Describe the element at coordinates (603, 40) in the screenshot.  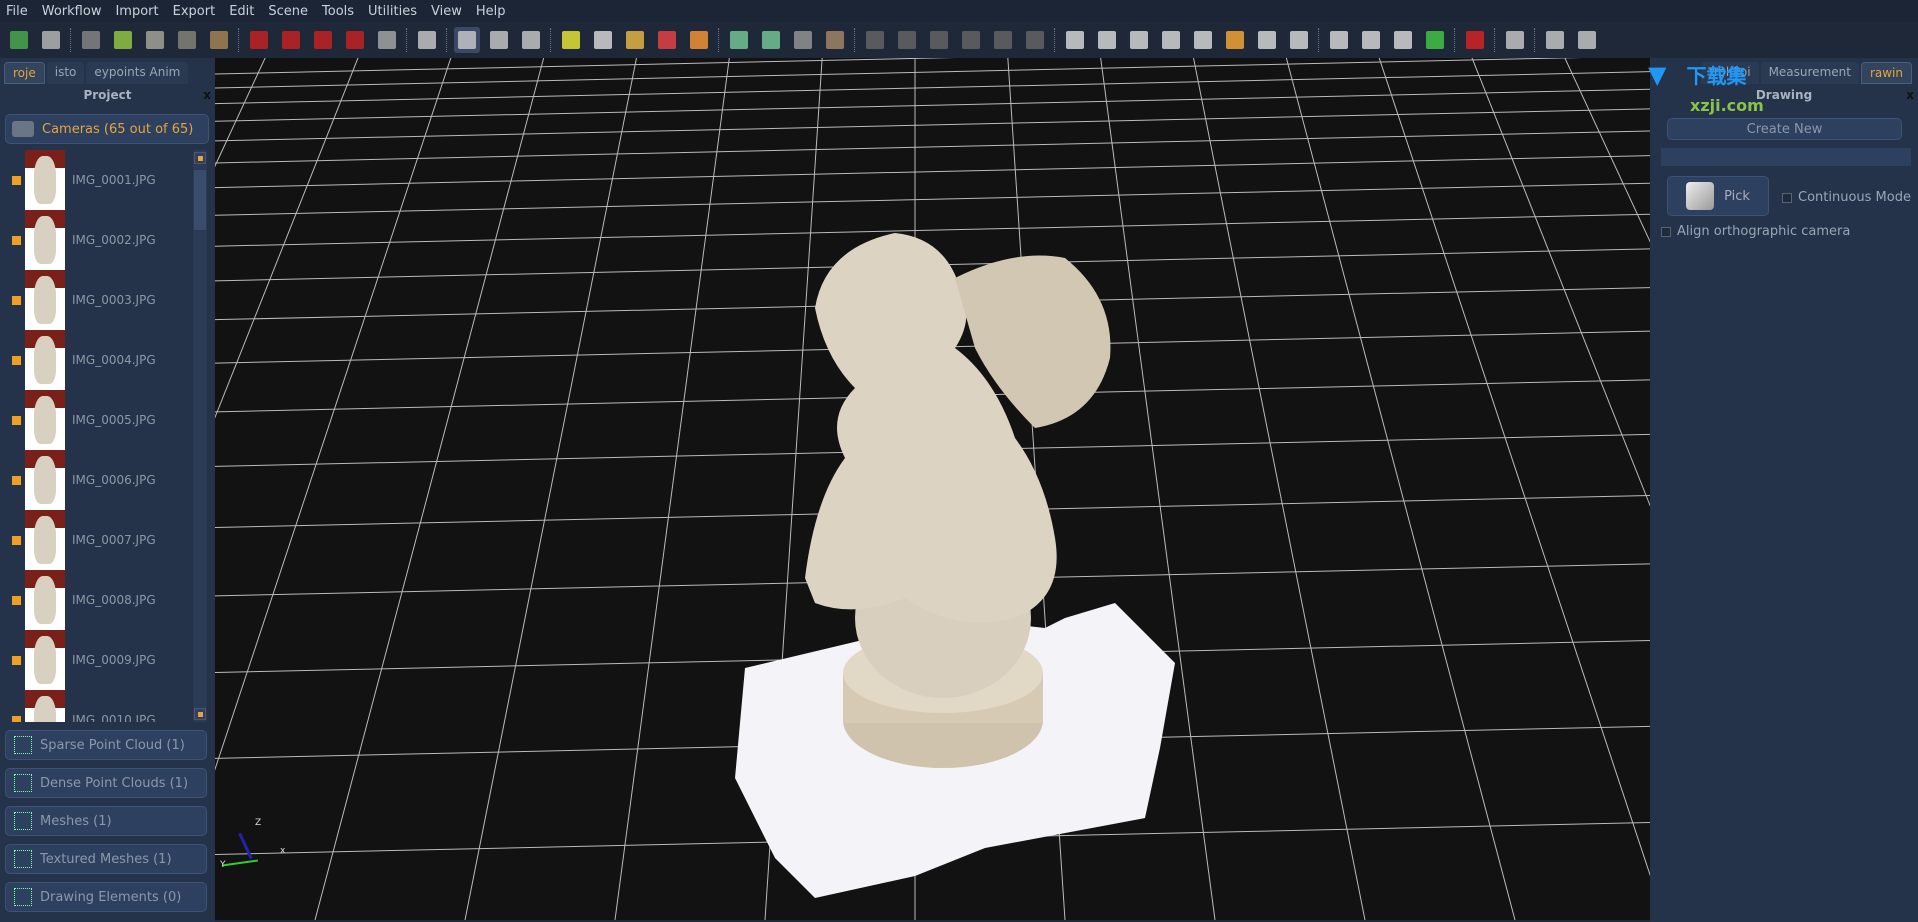
I see `points-mode-button` at that location.